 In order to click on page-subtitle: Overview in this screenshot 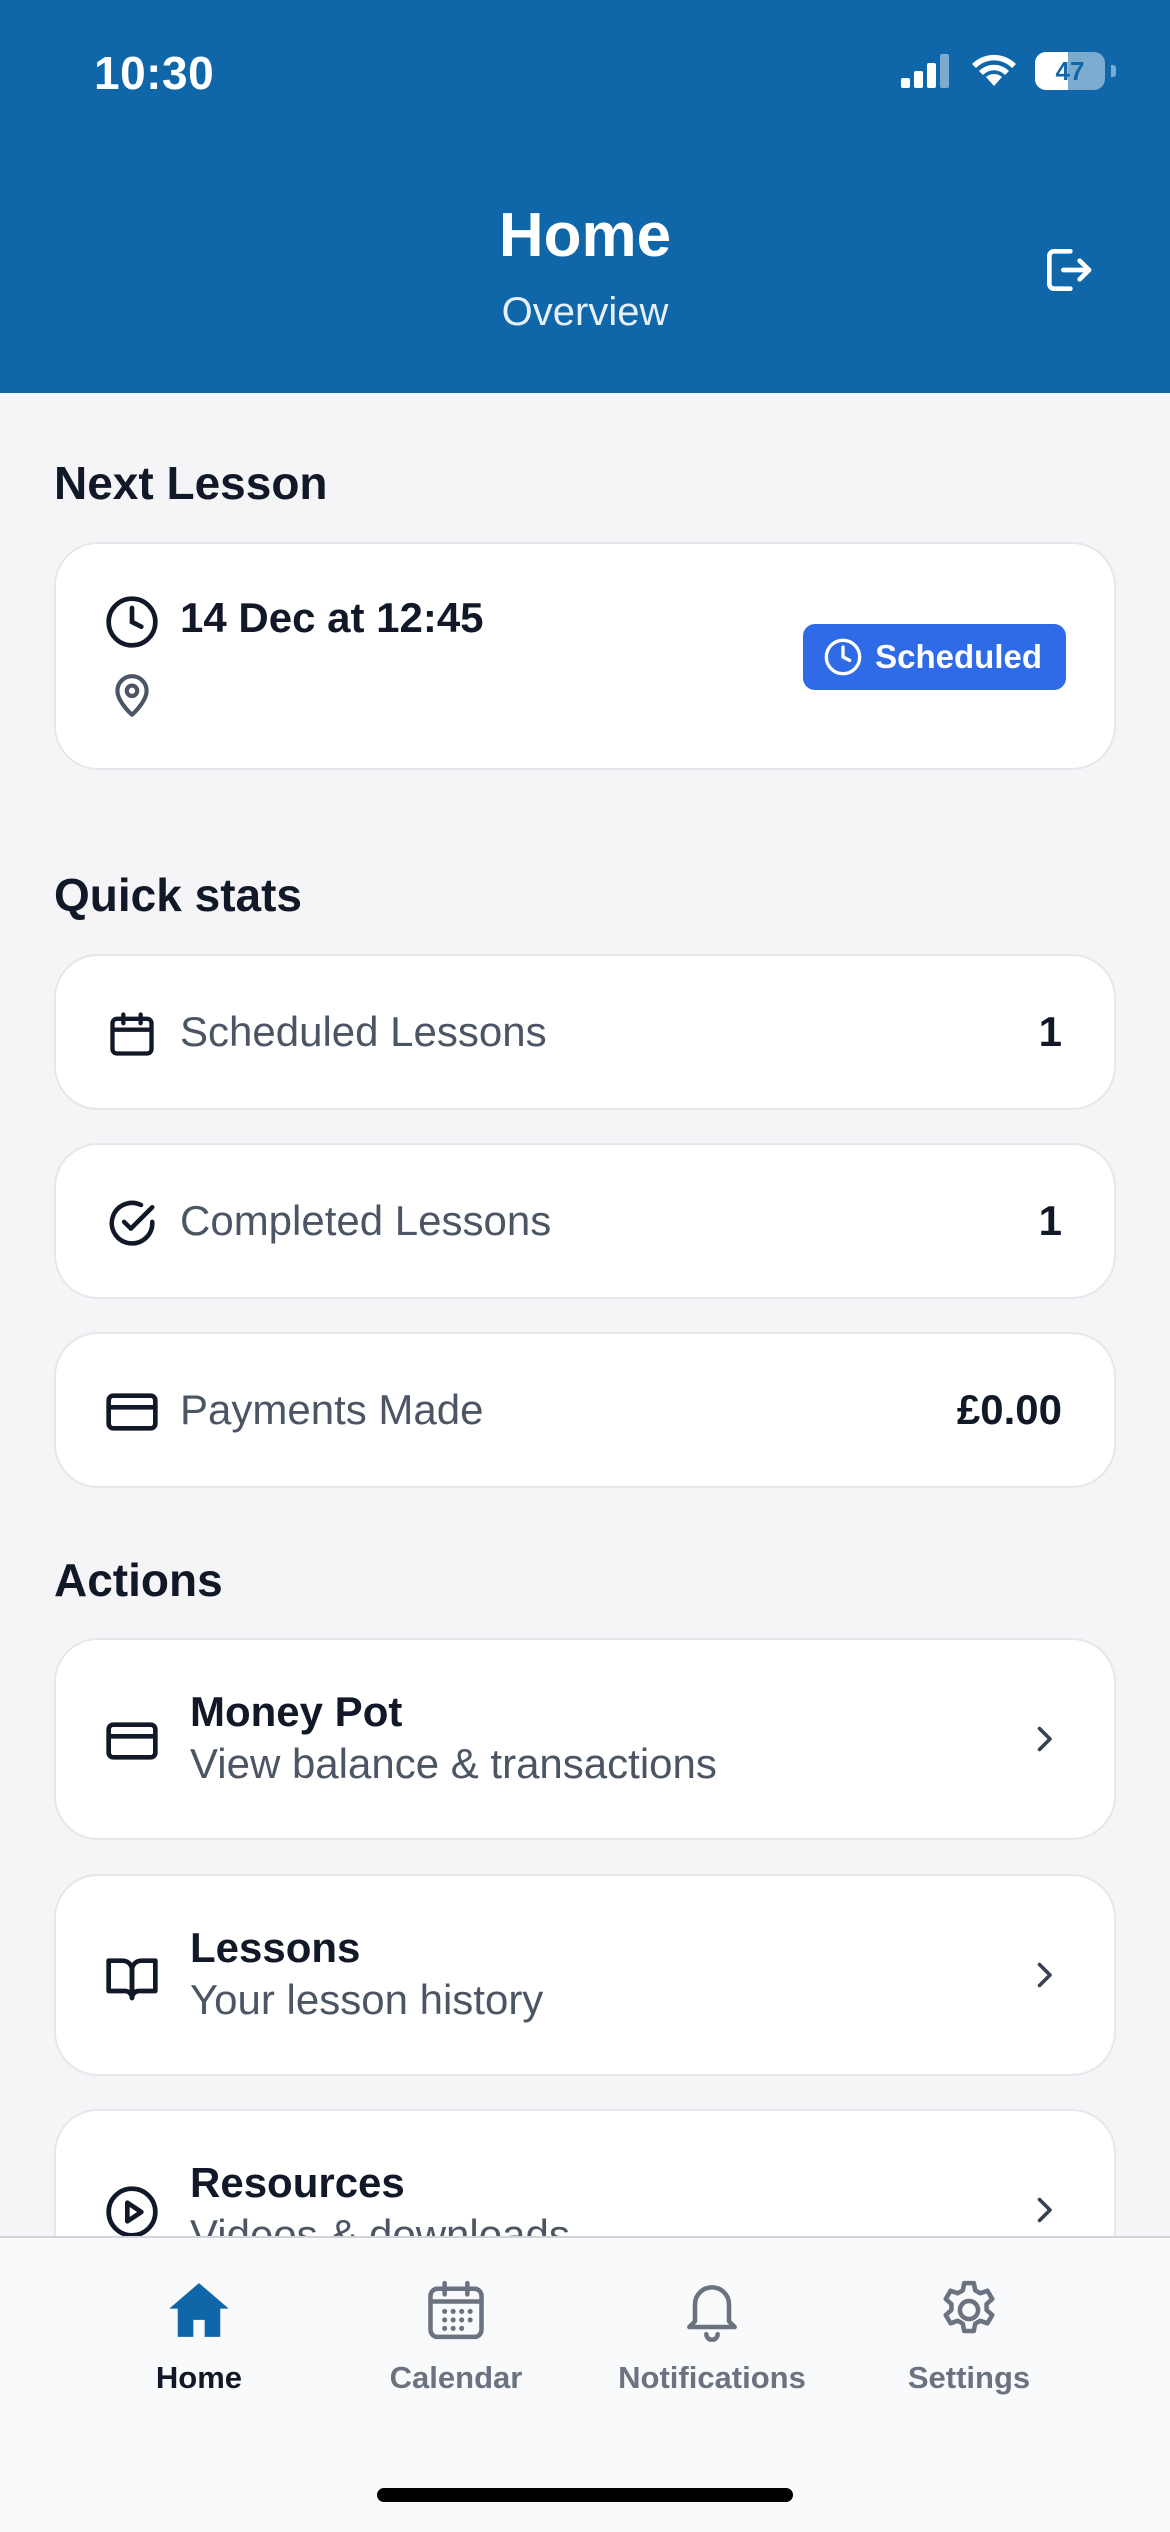, I will do `click(585, 312)`.